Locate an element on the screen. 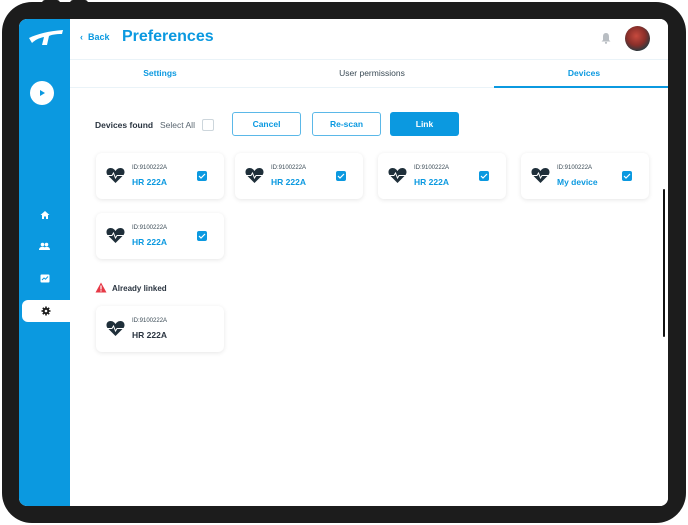 Image resolution: width=688 pixels, height=525 pixels. users-icon is located at coordinates (44, 246).